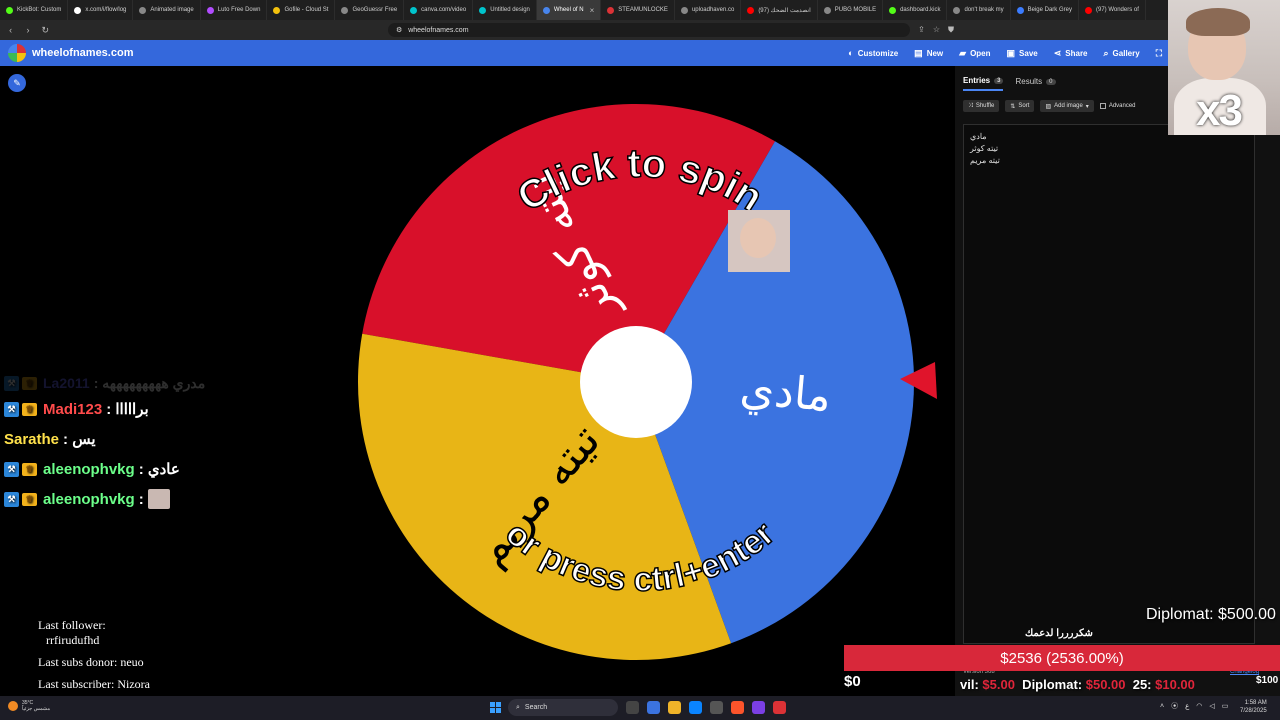 The image size is (1280, 720). Describe the element at coordinates (154, 383) in the screenshot. I see `chat-message: ⚒ ♛ La2011: مدري هههههههههه` at that location.